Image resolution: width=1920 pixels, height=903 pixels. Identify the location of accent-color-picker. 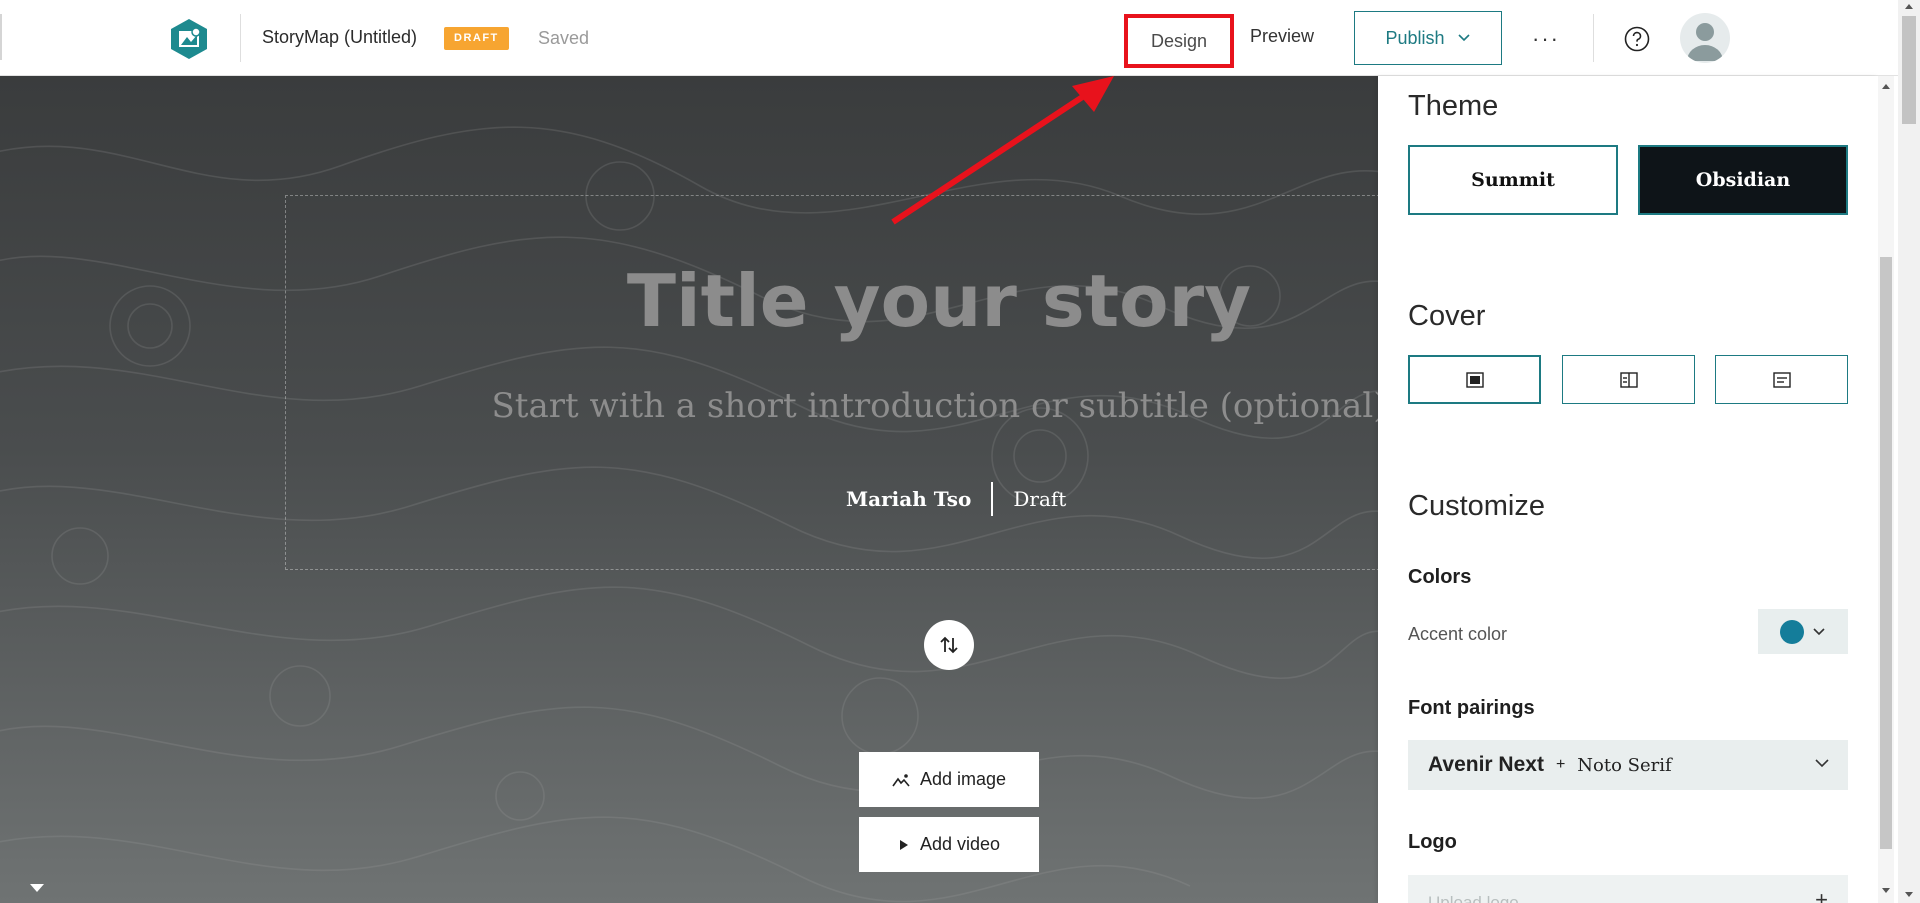
(1803, 631).